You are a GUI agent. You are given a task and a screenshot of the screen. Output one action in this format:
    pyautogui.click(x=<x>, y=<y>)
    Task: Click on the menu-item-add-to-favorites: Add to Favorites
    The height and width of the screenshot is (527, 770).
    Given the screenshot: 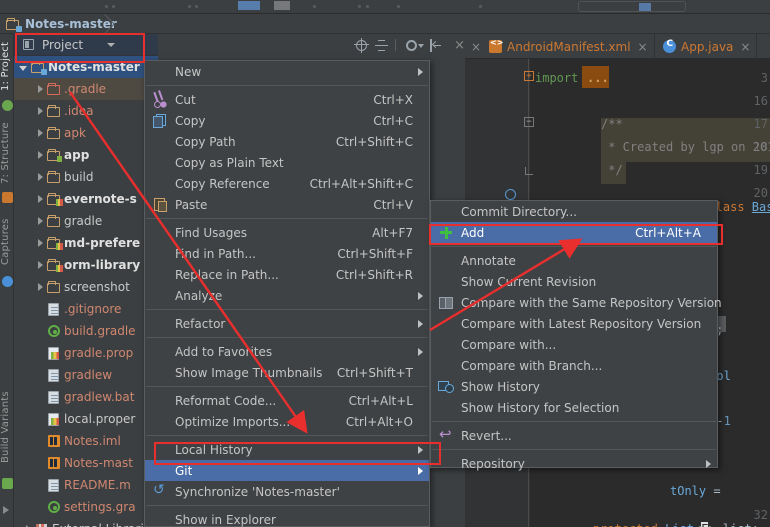 What is the action you would take?
    pyautogui.click(x=287, y=351)
    